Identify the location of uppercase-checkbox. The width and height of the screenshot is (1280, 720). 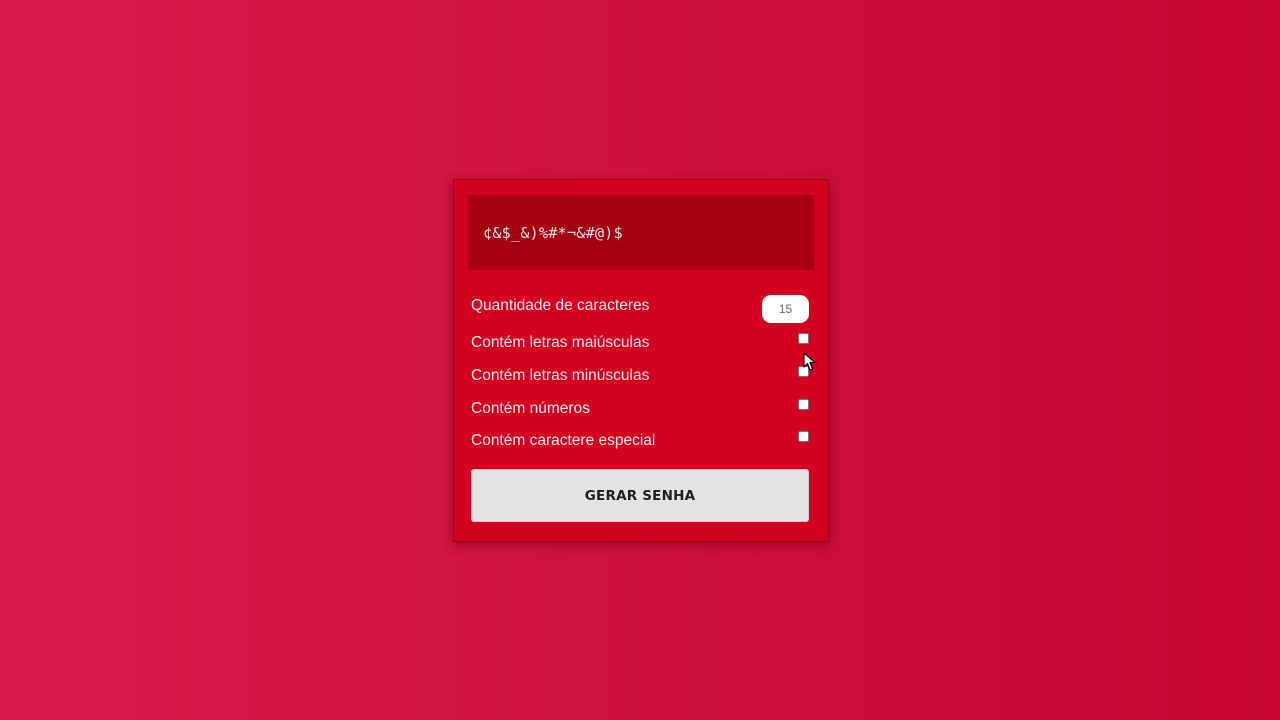
(803, 338).